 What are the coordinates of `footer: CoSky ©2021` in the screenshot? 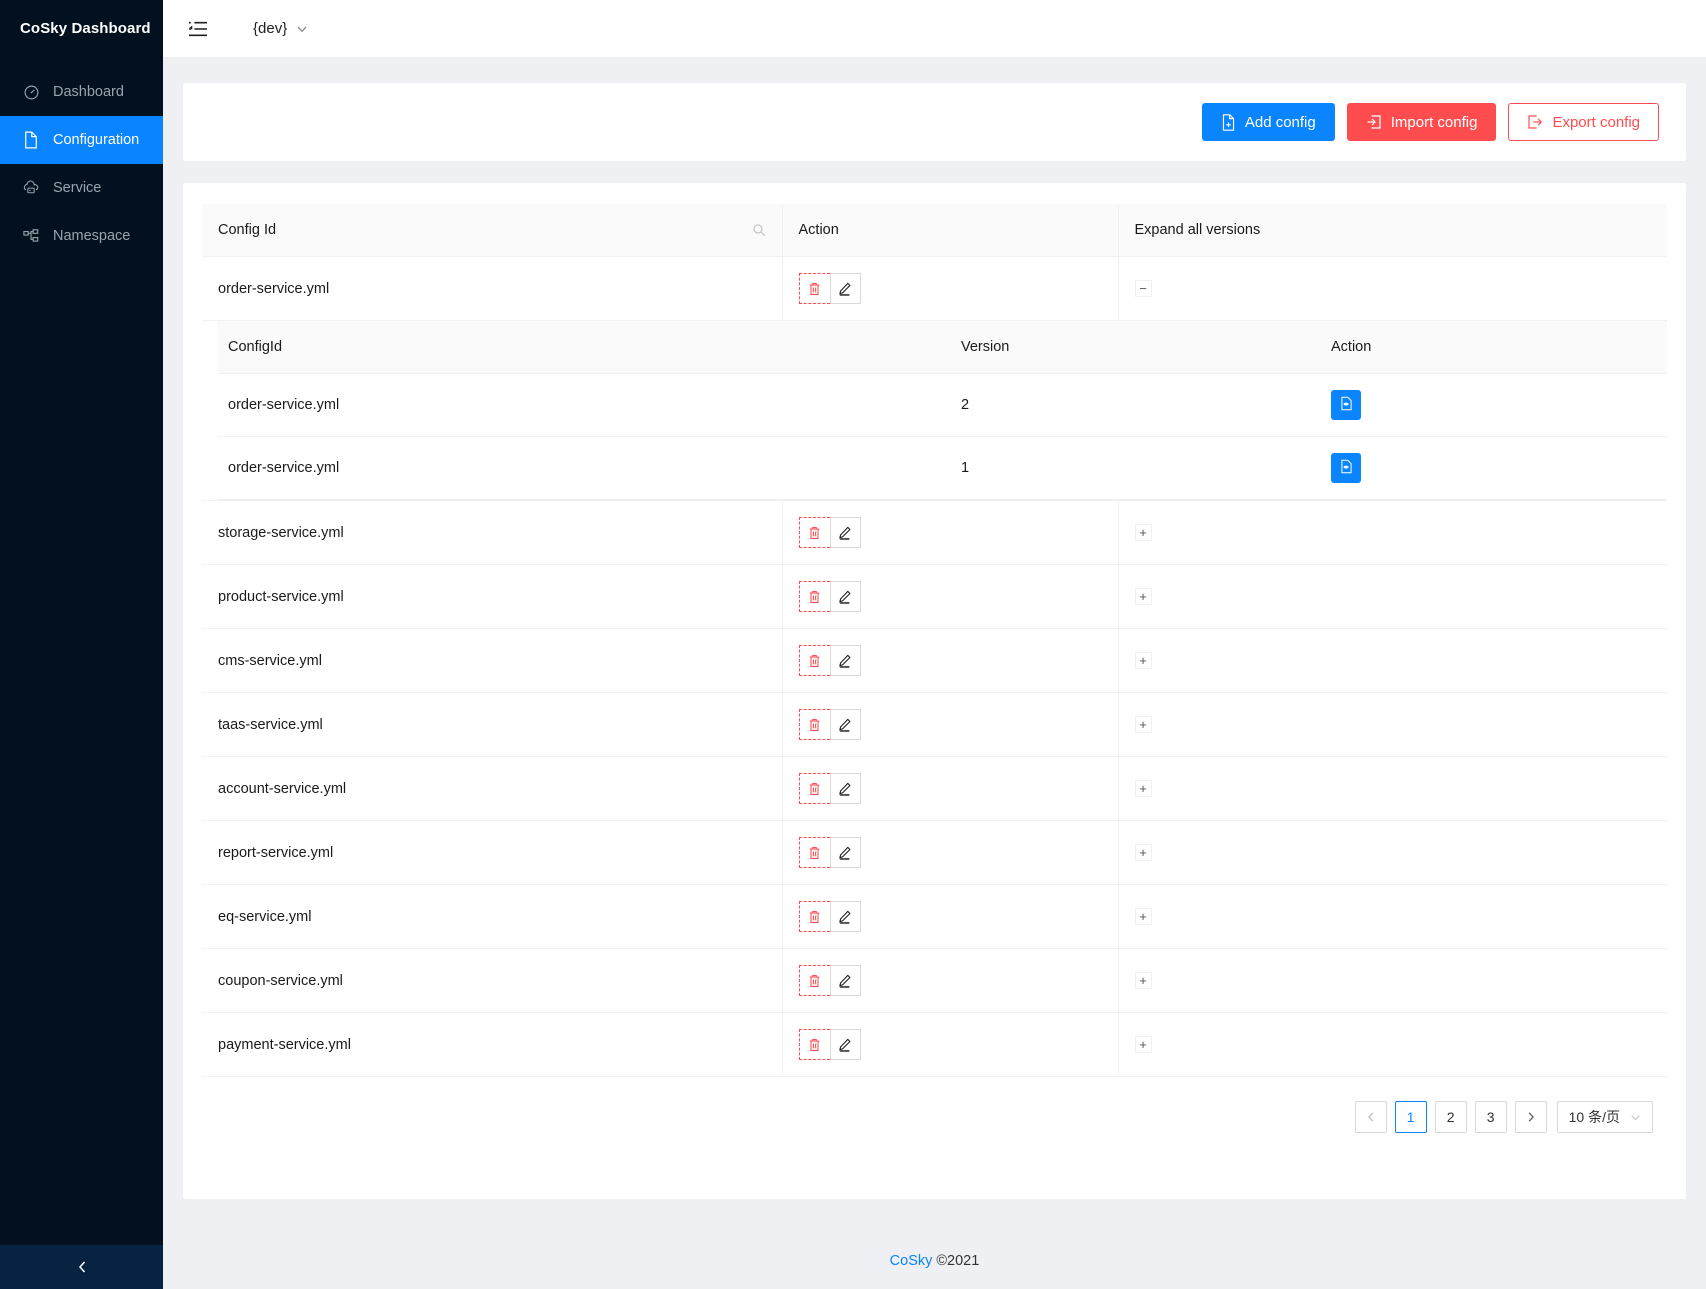 It's located at (934, 1261).